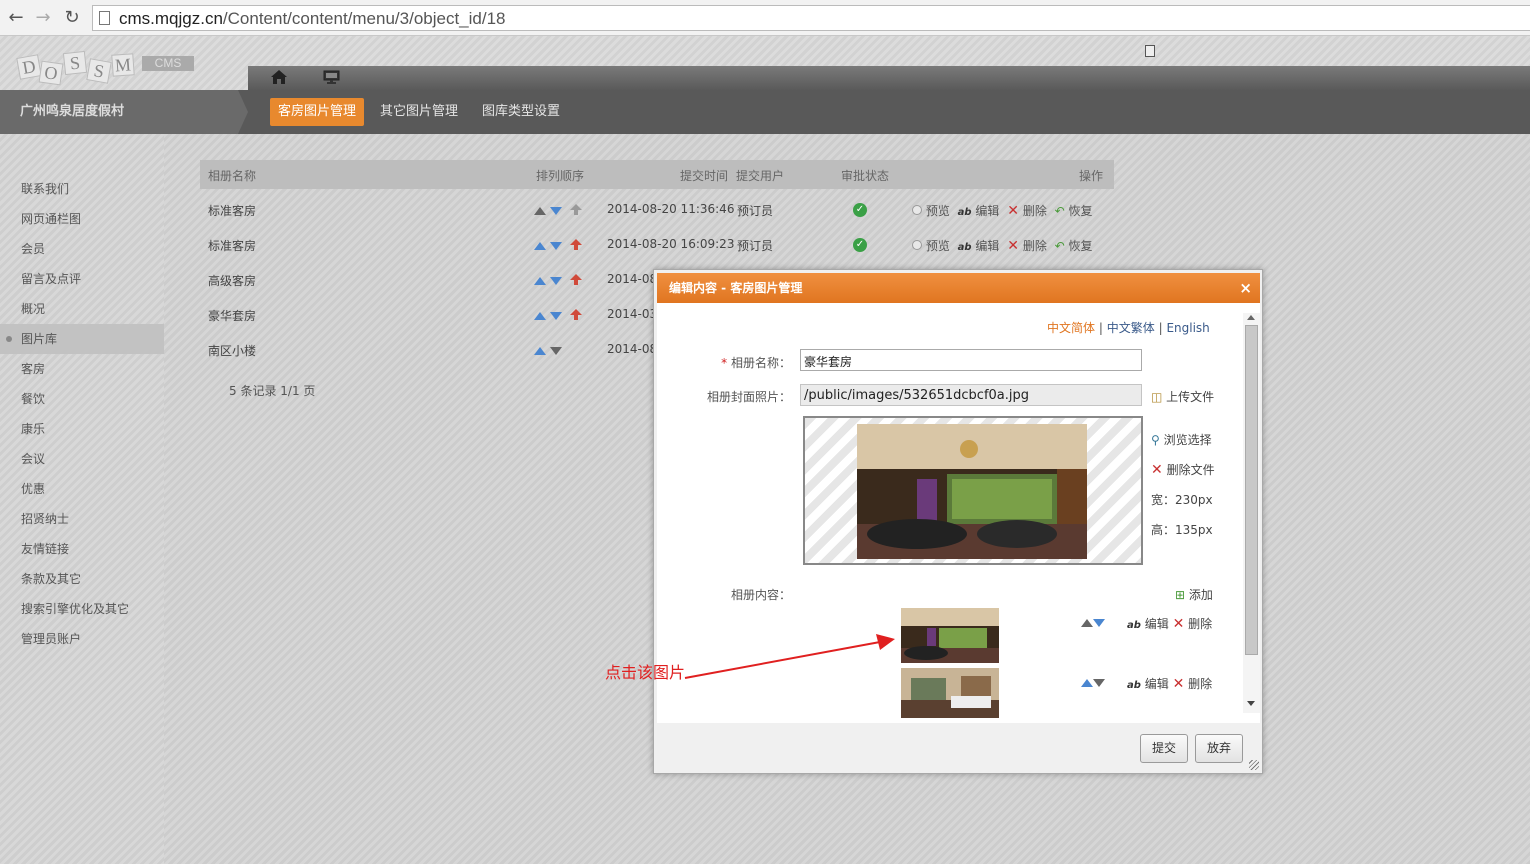 The width and height of the screenshot is (1530, 864). I want to click on language-switch: 中文简体 | 中文繁体 | English, so click(1128, 328).